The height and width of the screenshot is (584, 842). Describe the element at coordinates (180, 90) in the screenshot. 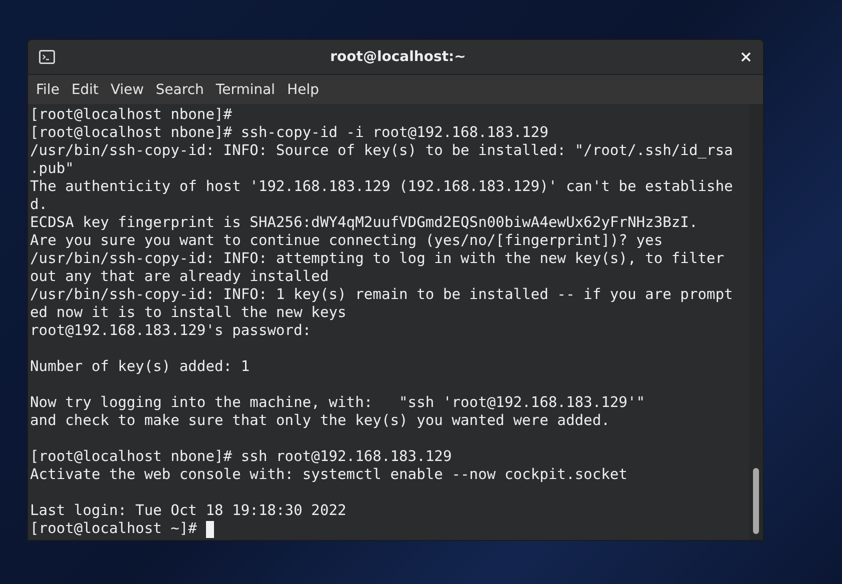

I see `menu-item: Search` at that location.